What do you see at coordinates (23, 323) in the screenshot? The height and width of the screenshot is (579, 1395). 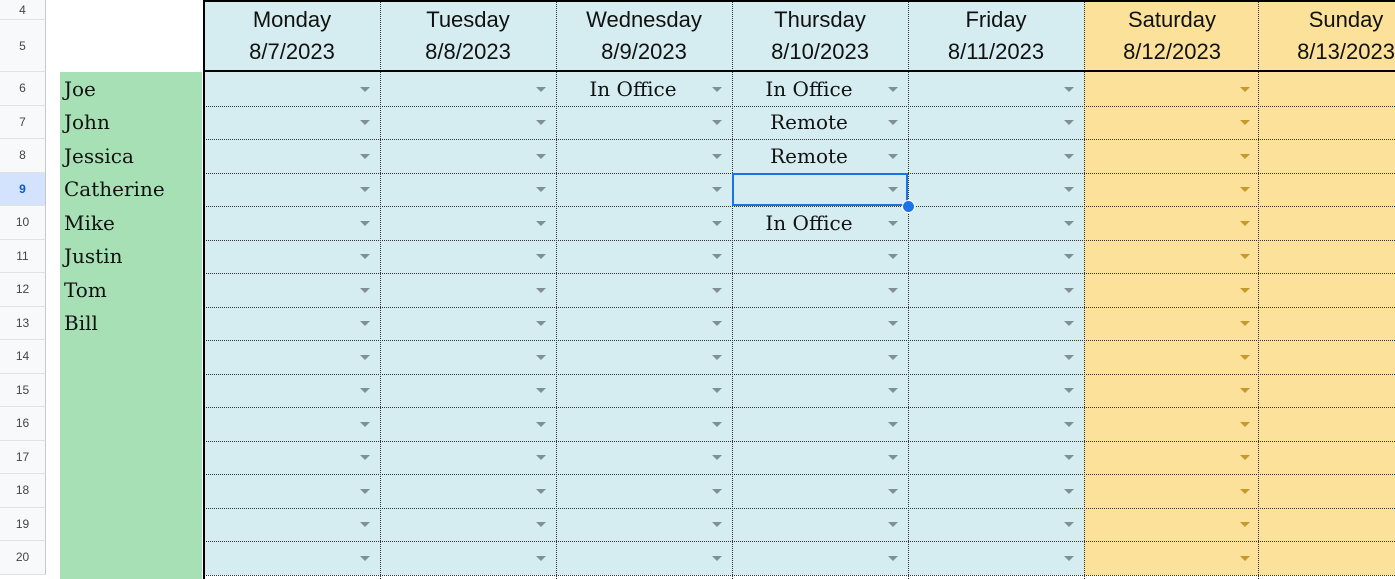 I see `row-header-13: 13` at bounding box center [23, 323].